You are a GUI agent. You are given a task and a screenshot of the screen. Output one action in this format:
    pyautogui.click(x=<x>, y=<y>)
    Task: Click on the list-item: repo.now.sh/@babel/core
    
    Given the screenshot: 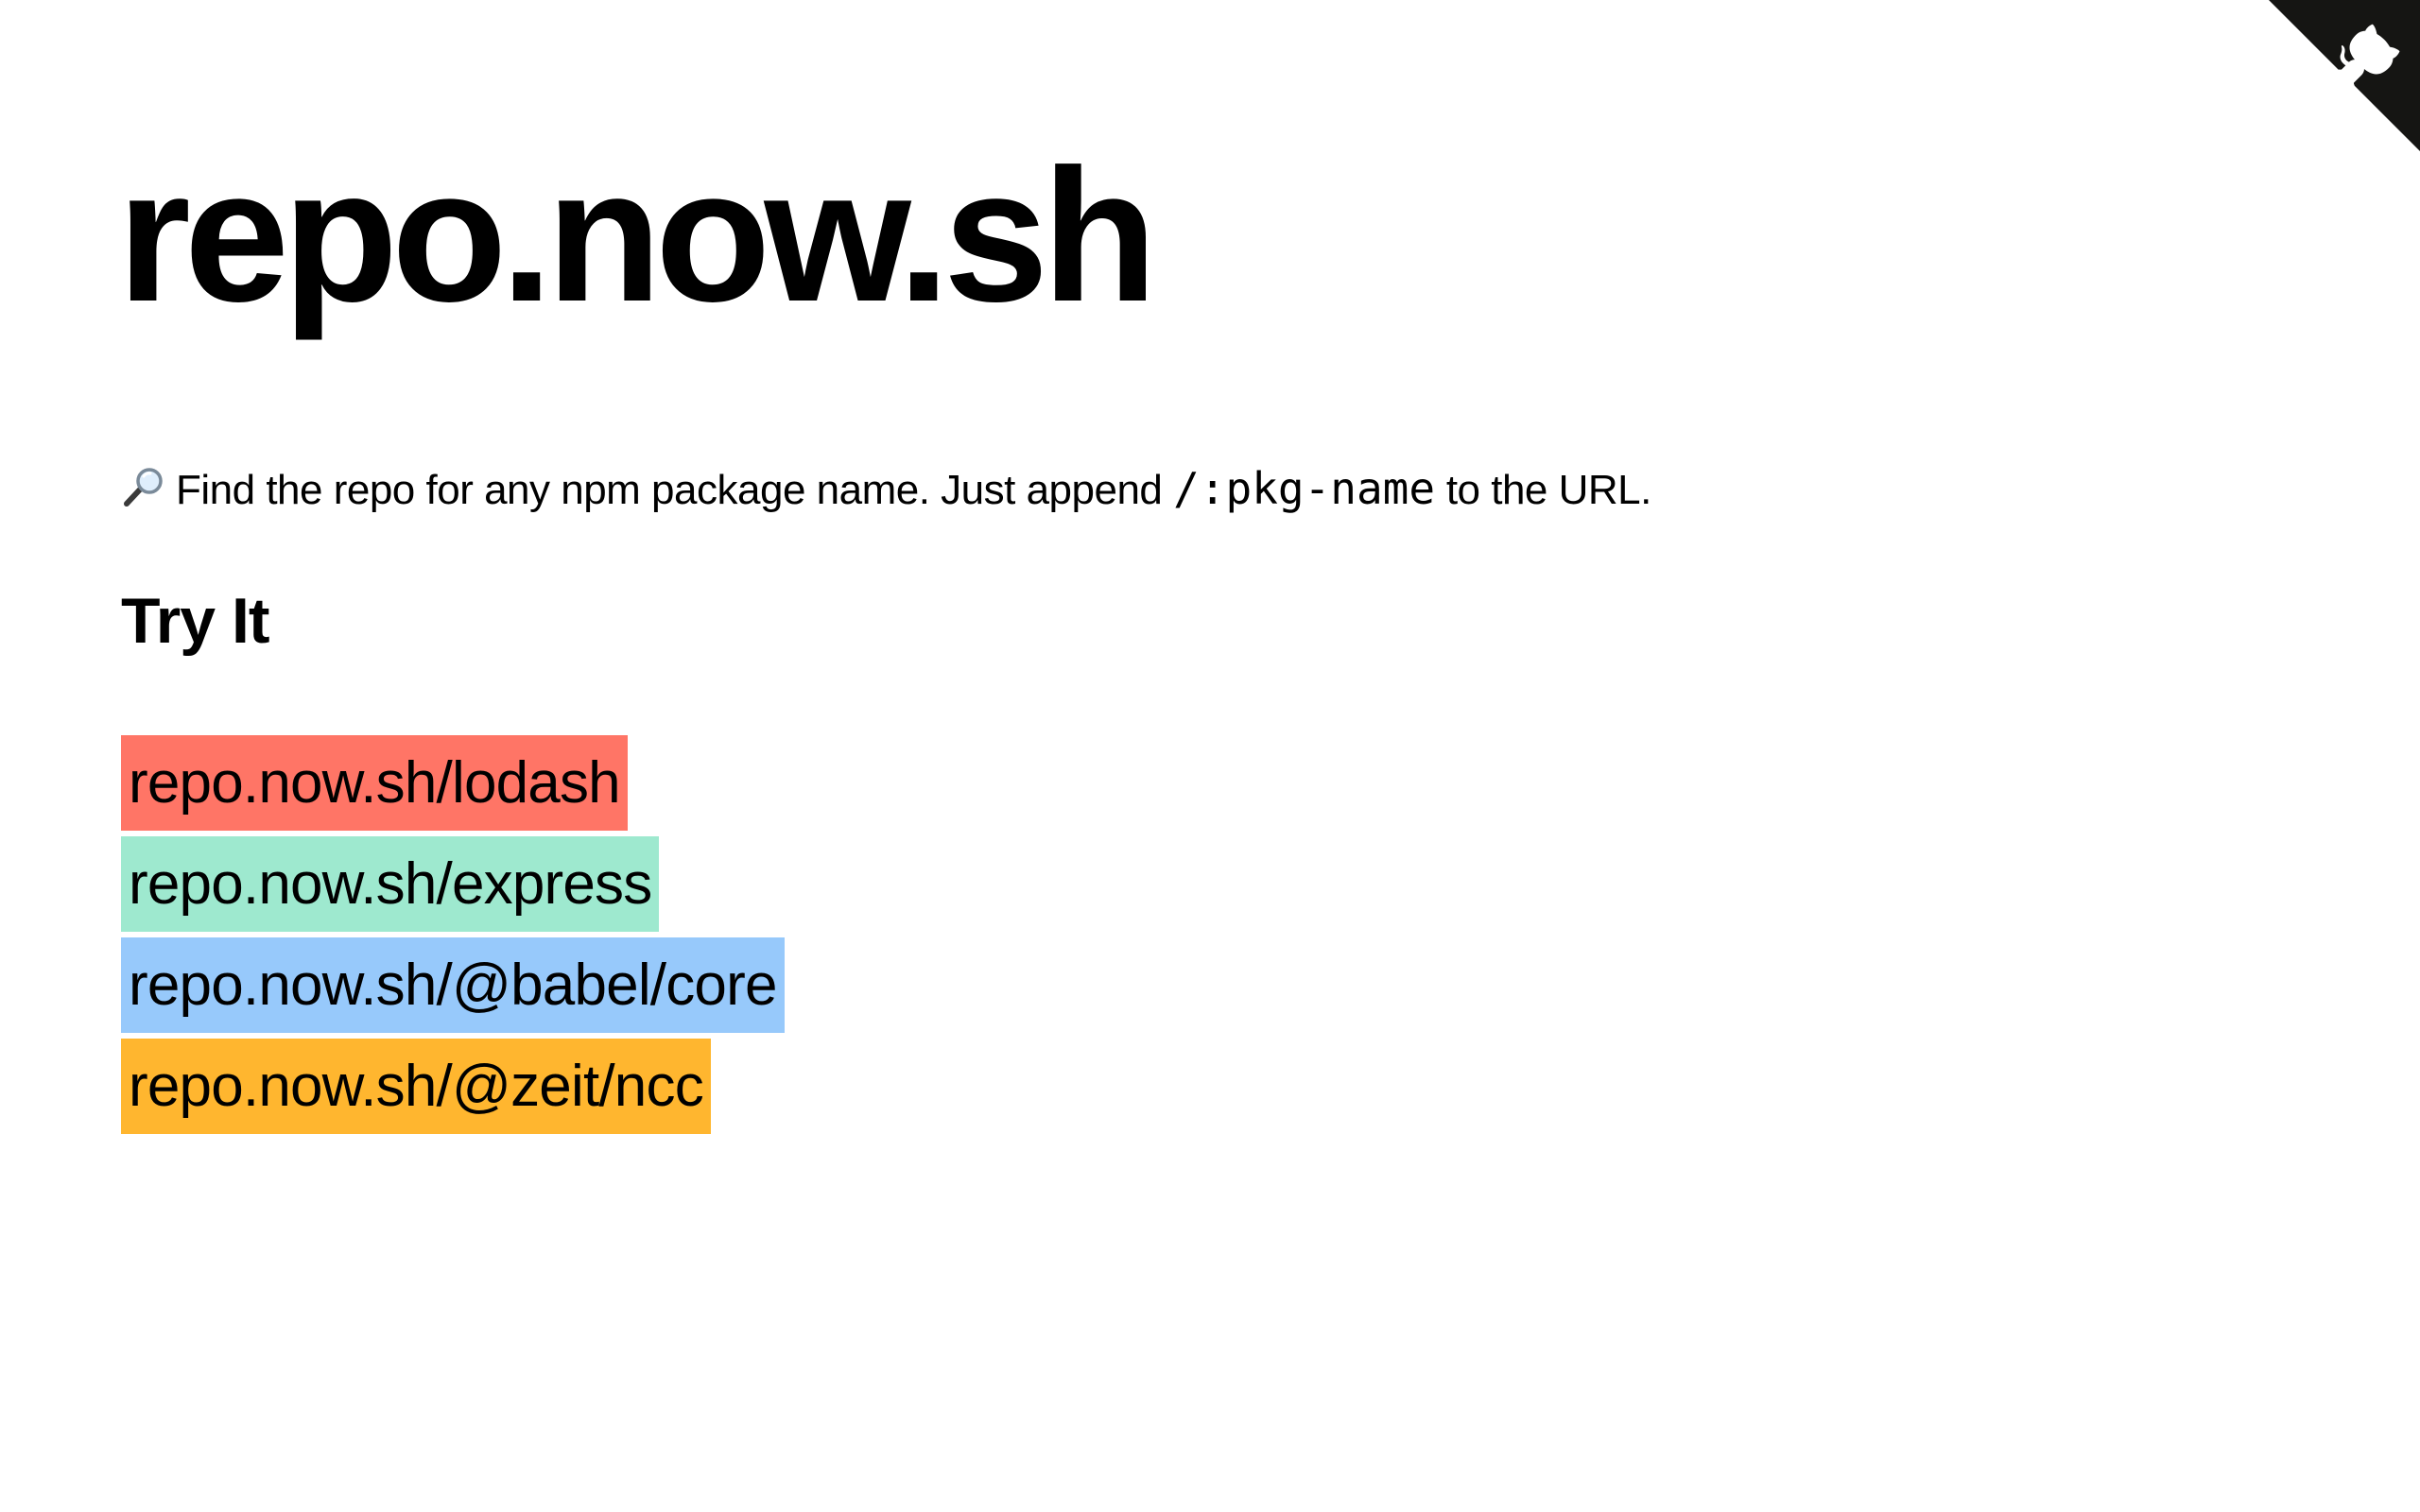 What is the action you would take?
    pyautogui.click(x=453, y=985)
    